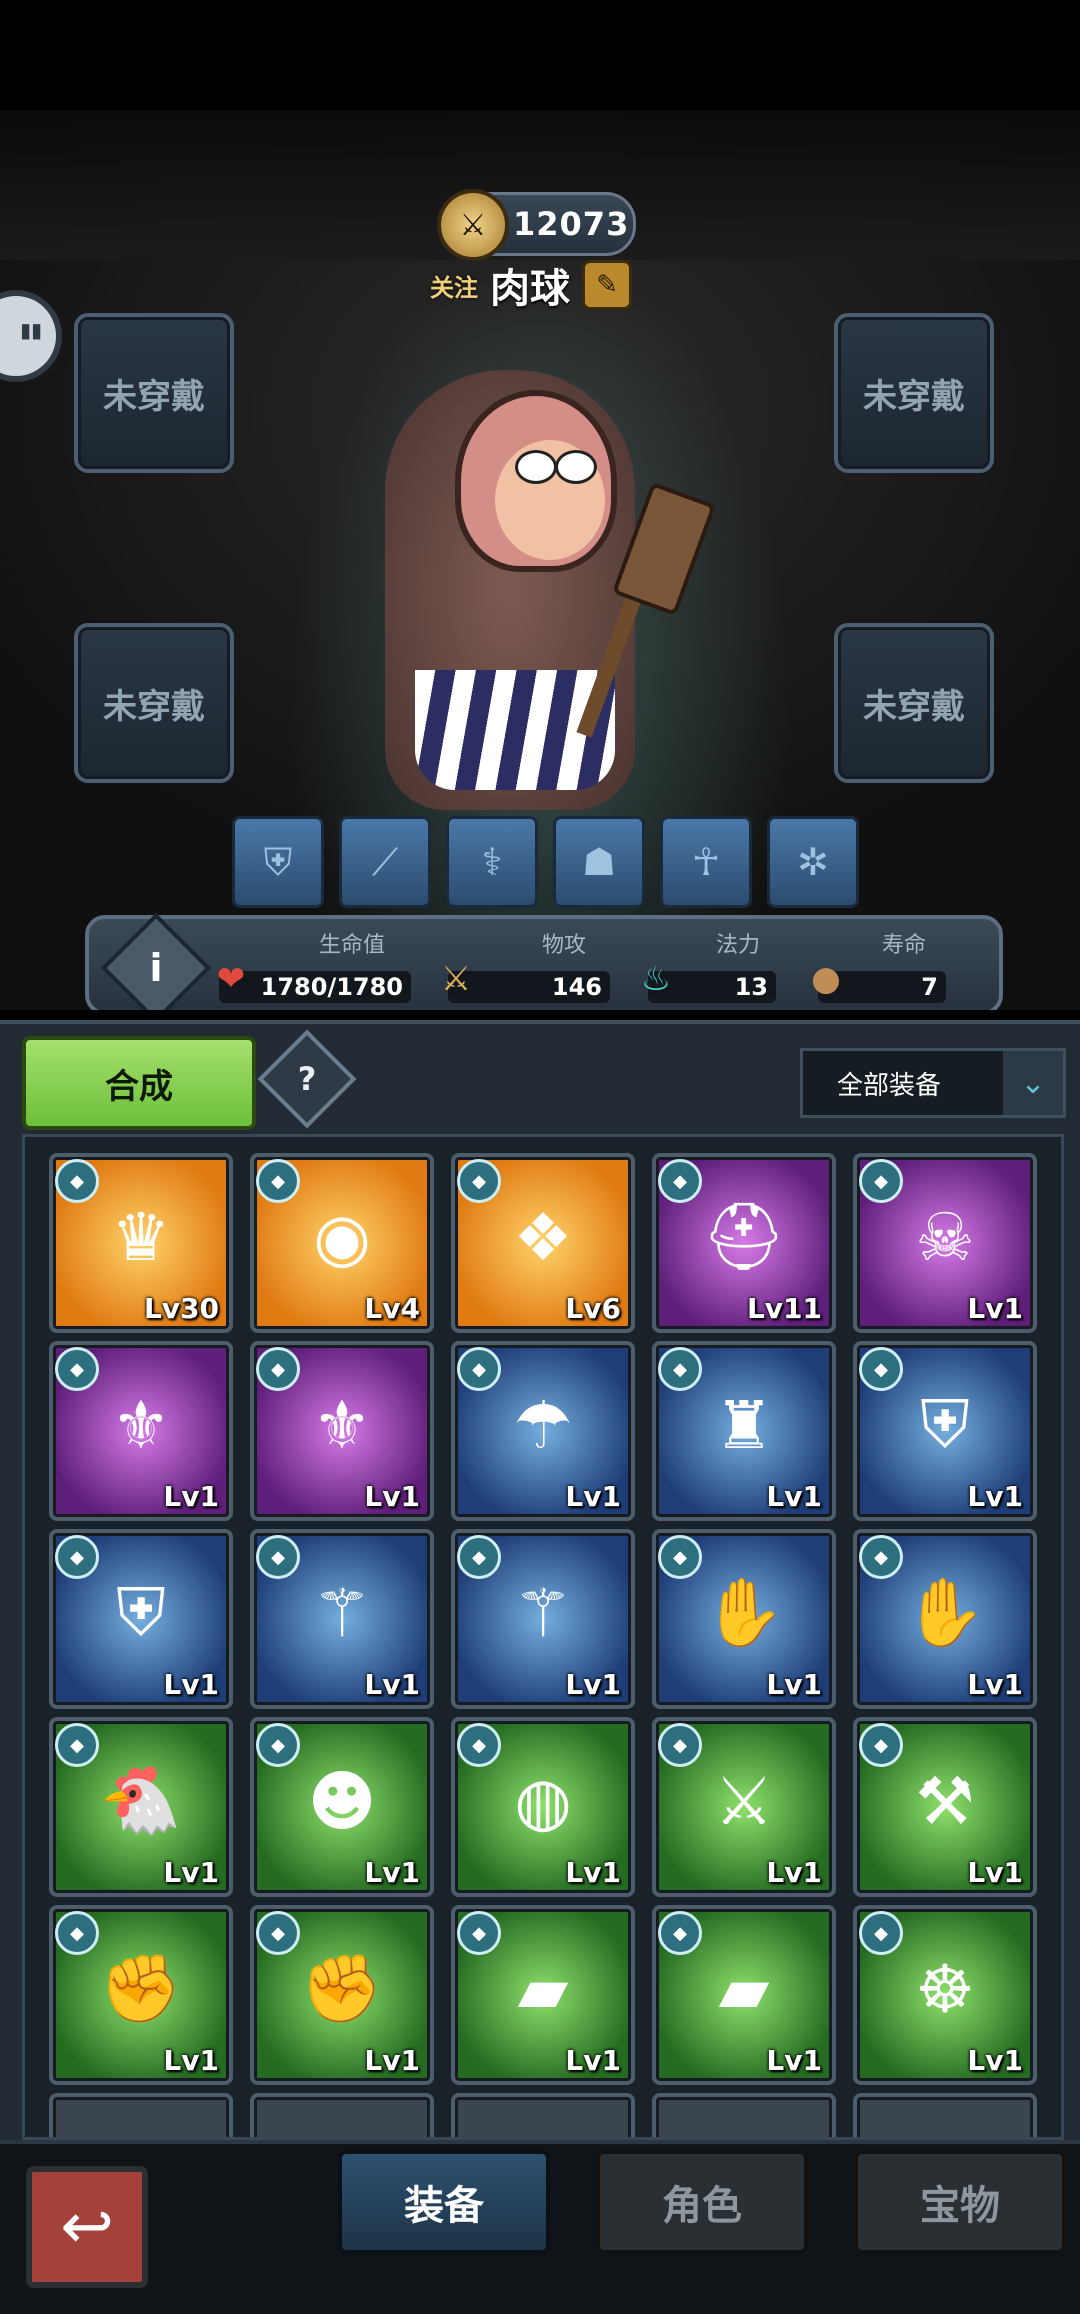 This screenshot has height=2314, width=1080. Describe the element at coordinates (813, 862) in the screenshot. I see `swirl-skill-icon: ✲` at that location.